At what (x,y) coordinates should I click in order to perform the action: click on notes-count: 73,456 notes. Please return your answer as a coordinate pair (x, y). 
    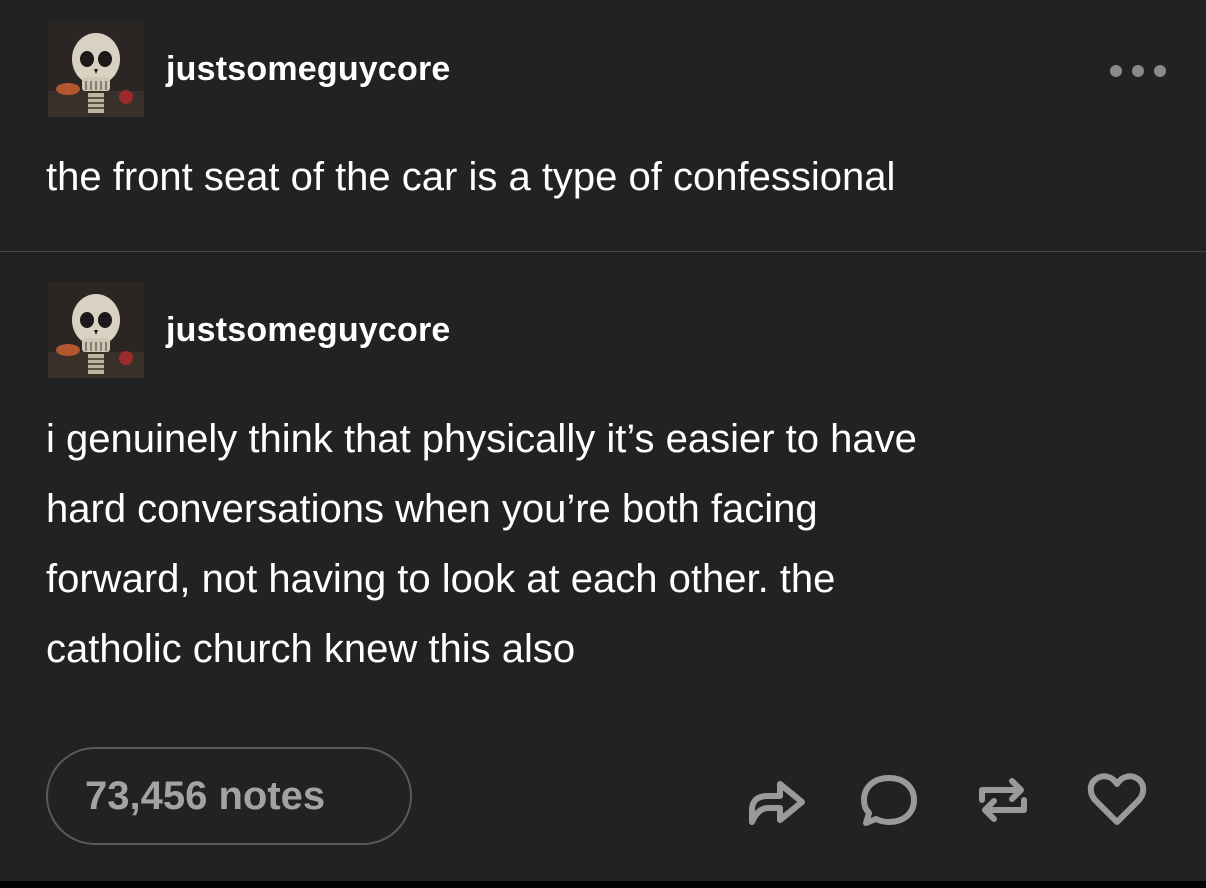
    Looking at the image, I should click on (205, 795).